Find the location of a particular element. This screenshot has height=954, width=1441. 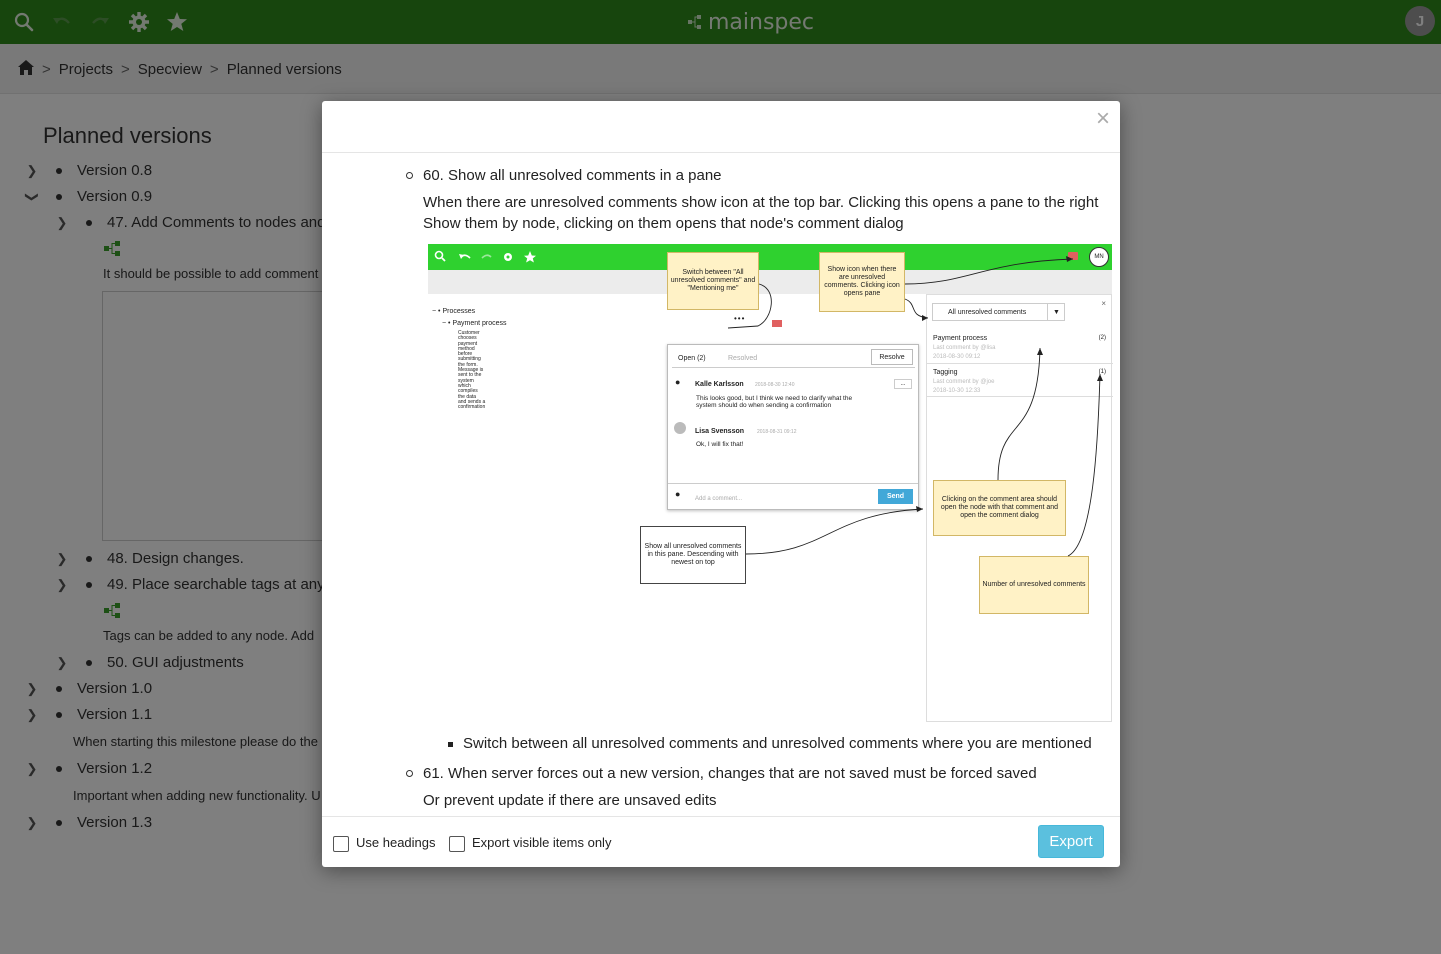

use-headings-checkbox is located at coordinates (341, 844).